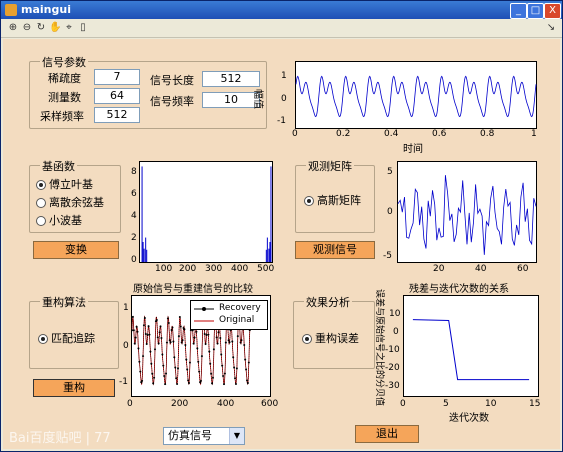  I want to click on signal-type-value: 仿真信号, so click(190, 435).